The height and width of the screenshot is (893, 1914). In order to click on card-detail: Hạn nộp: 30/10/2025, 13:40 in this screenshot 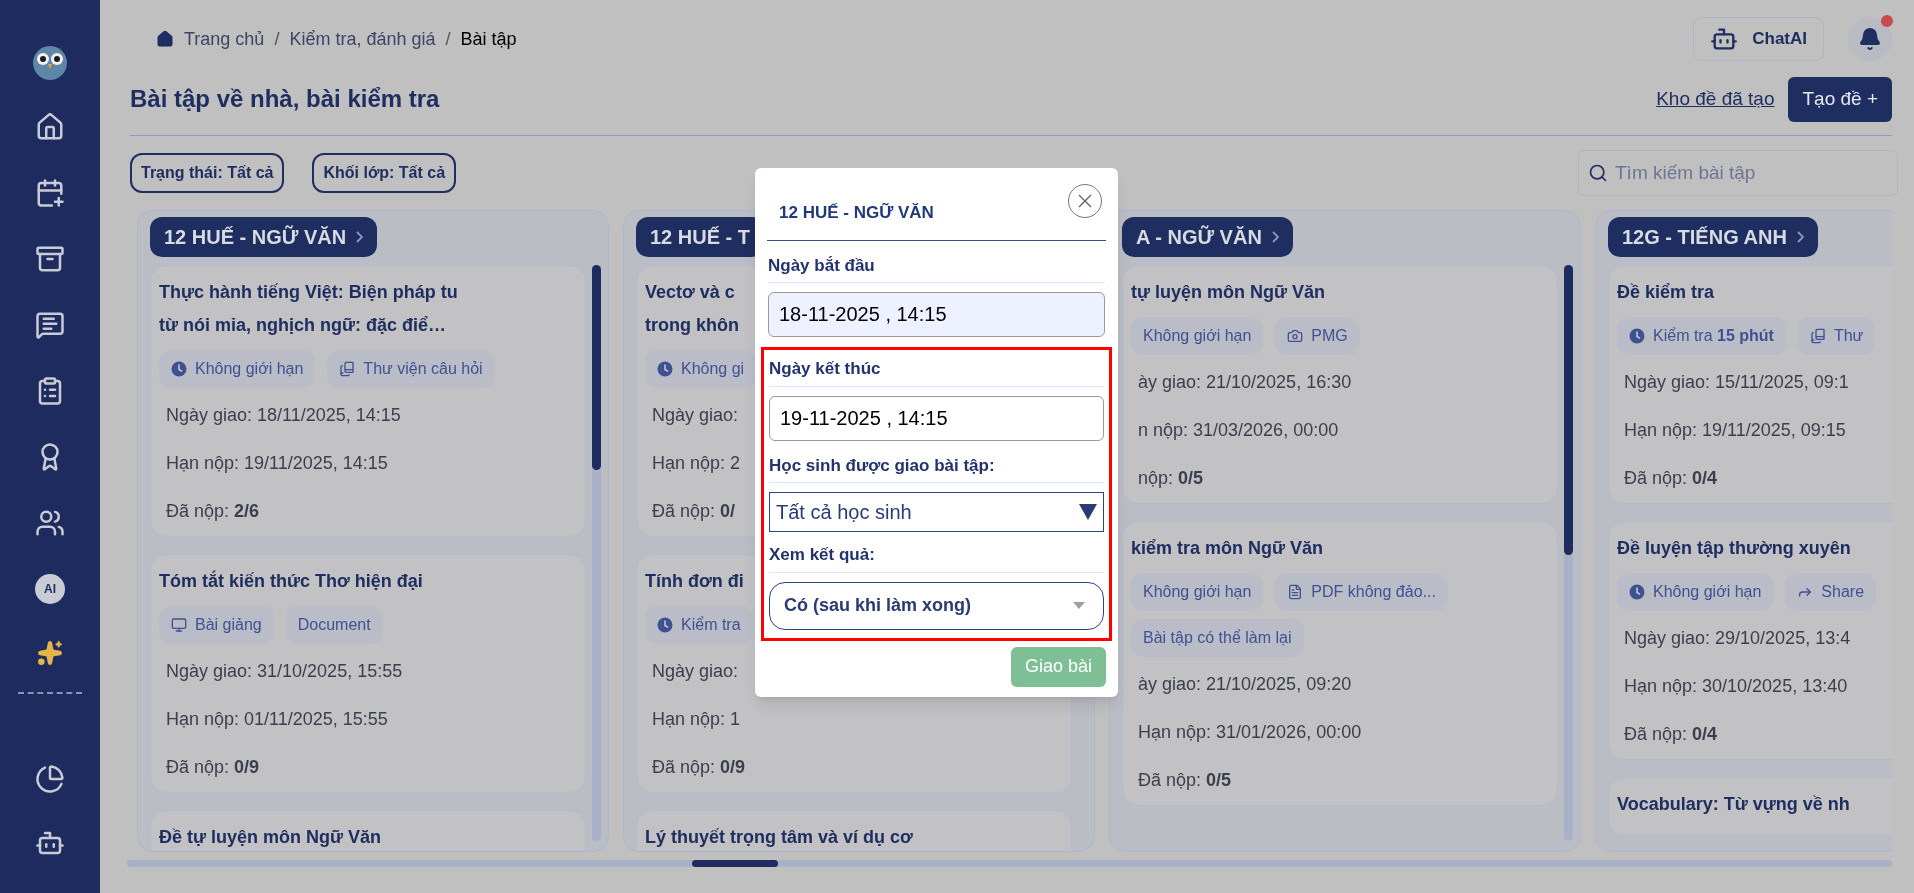, I will do `click(1736, 686)`.